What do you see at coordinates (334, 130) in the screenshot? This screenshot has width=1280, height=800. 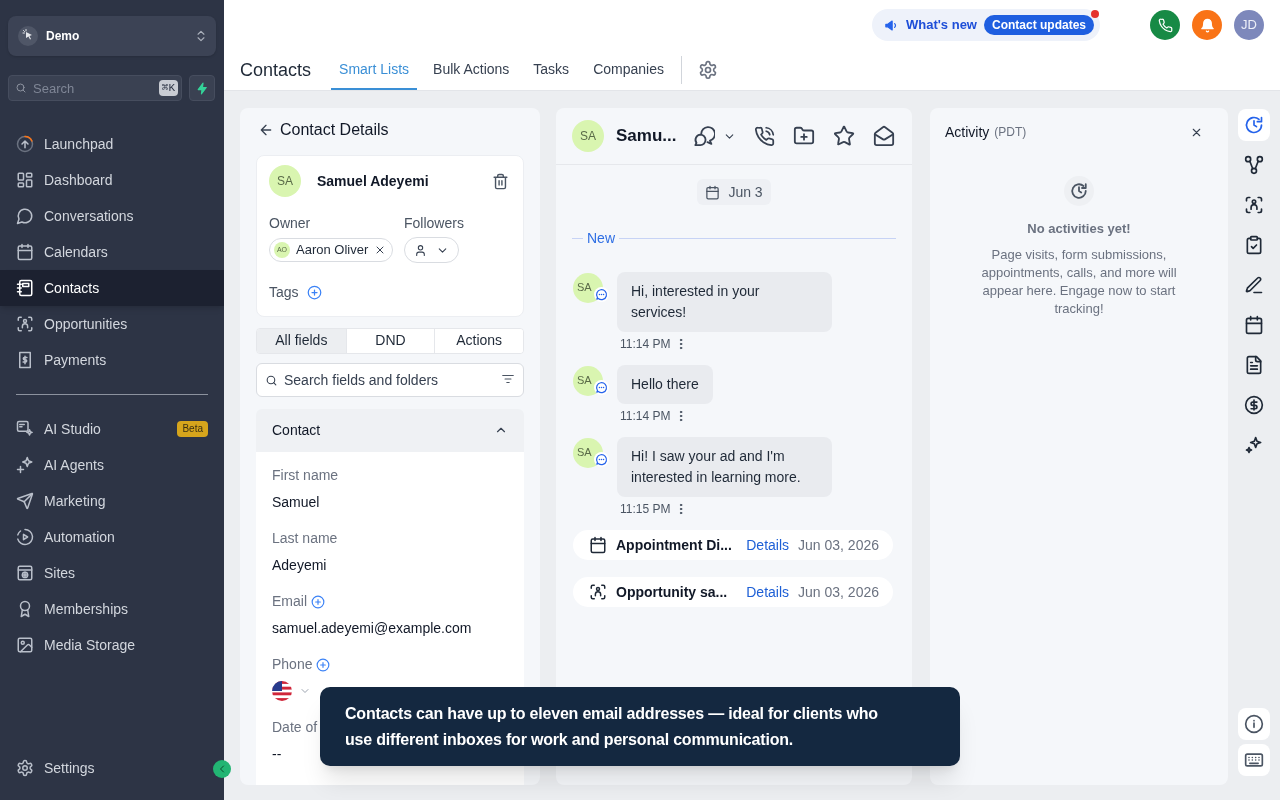 I see `panel-title: Contact Details` at bounding box center [334, 130].